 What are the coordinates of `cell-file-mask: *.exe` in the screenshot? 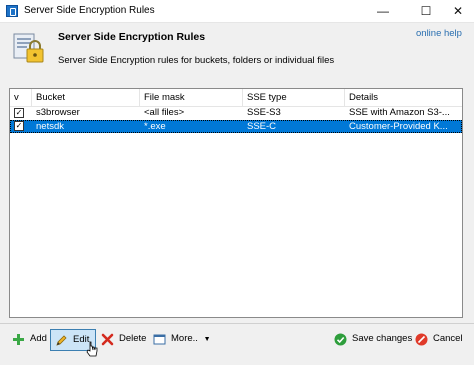 It's located at (155, 126).